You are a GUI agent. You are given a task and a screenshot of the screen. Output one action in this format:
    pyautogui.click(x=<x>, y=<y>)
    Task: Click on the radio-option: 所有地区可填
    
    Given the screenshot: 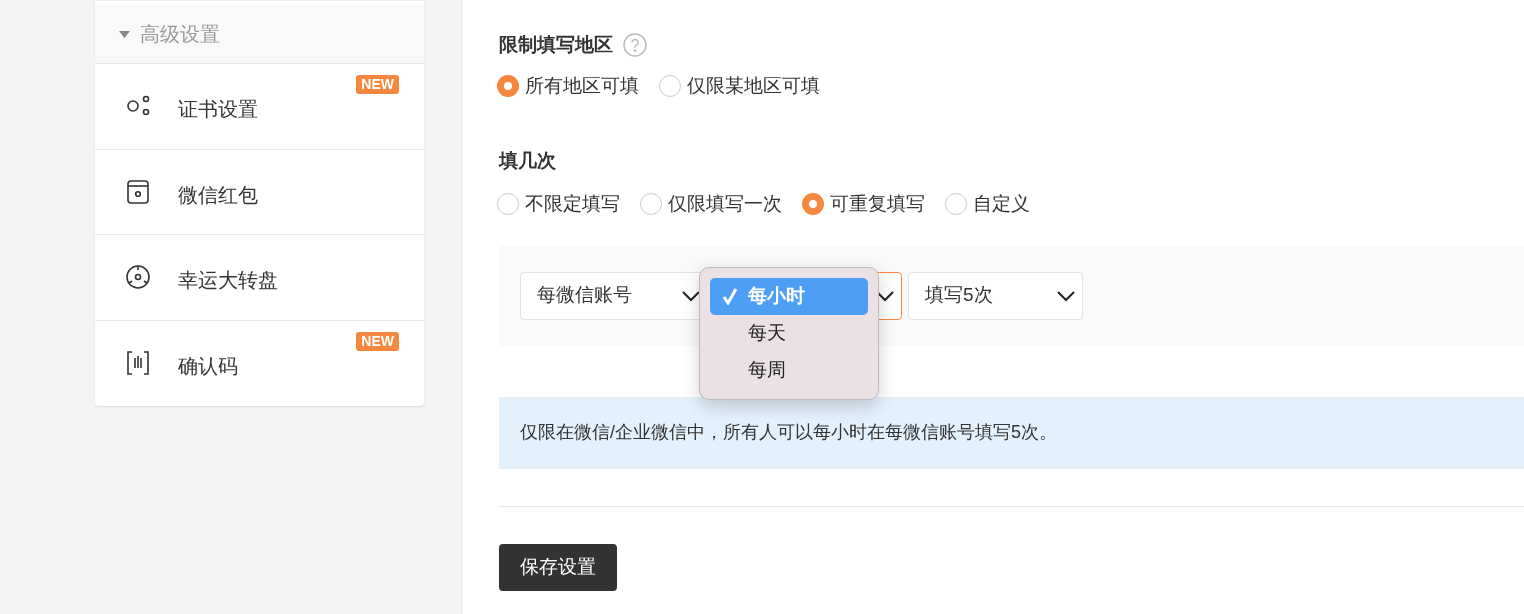 What is the action you would take?
    pyautogui.click(x=568, y=86)
    